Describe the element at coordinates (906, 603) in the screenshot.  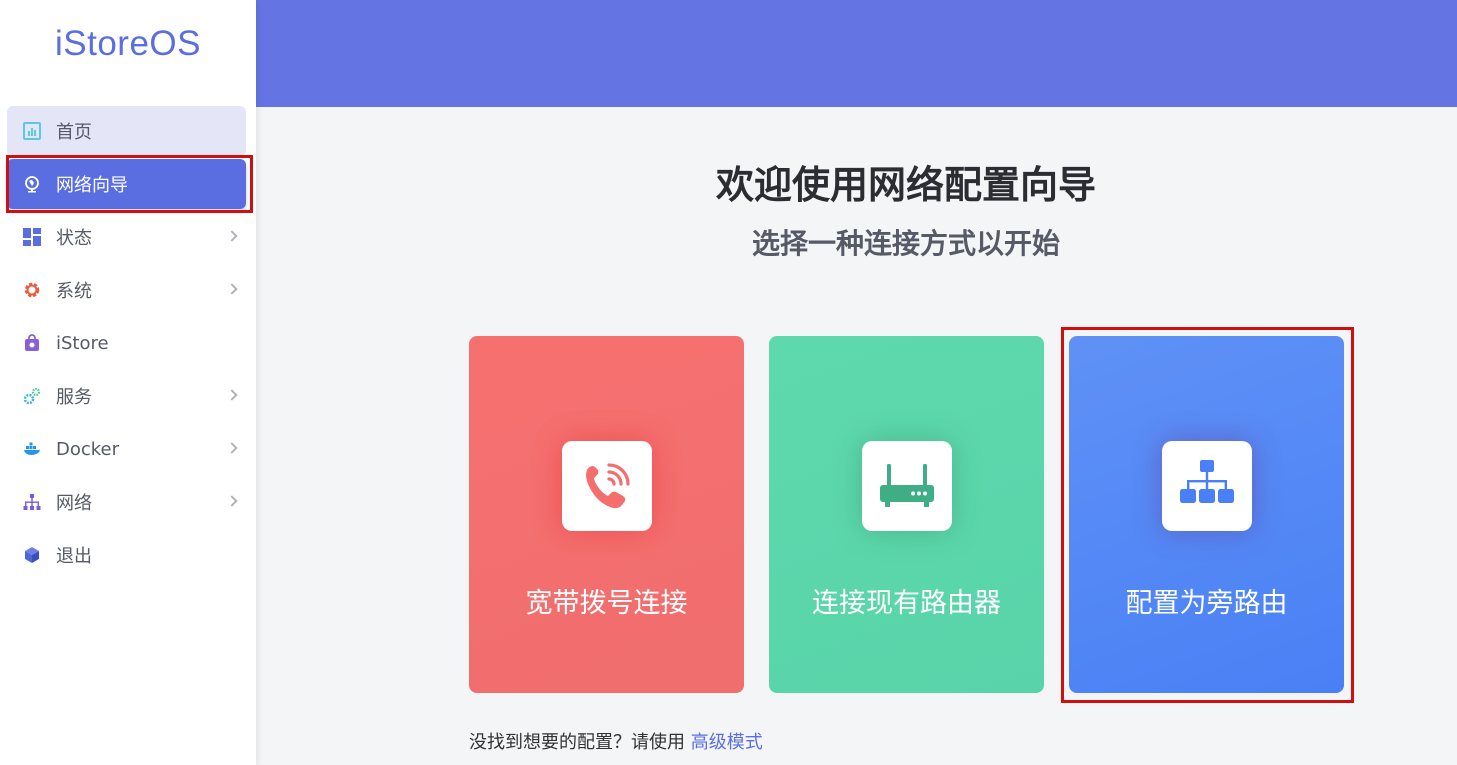
I see `card-label: 连接现有路由器` at that location.